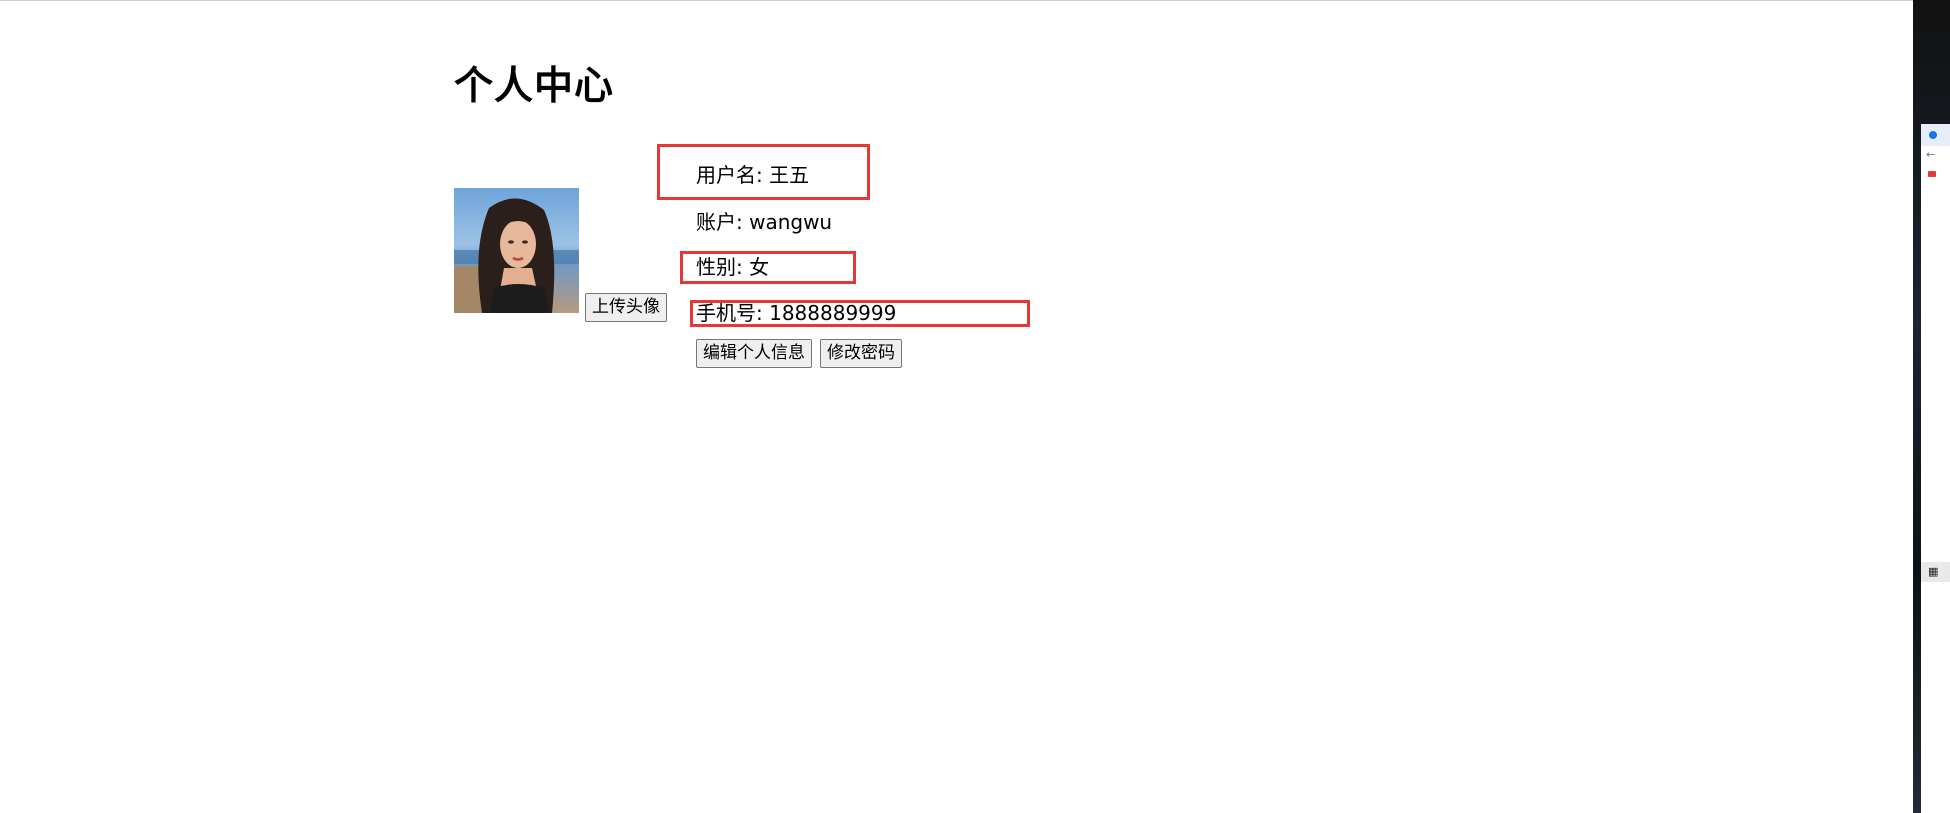 The height and width of the screenshot is (813, 1950). What do you see at coordinates (861, 353) in the screenshot?
I see `change-password-button: 修改密码` at bounding box center [861, 353].